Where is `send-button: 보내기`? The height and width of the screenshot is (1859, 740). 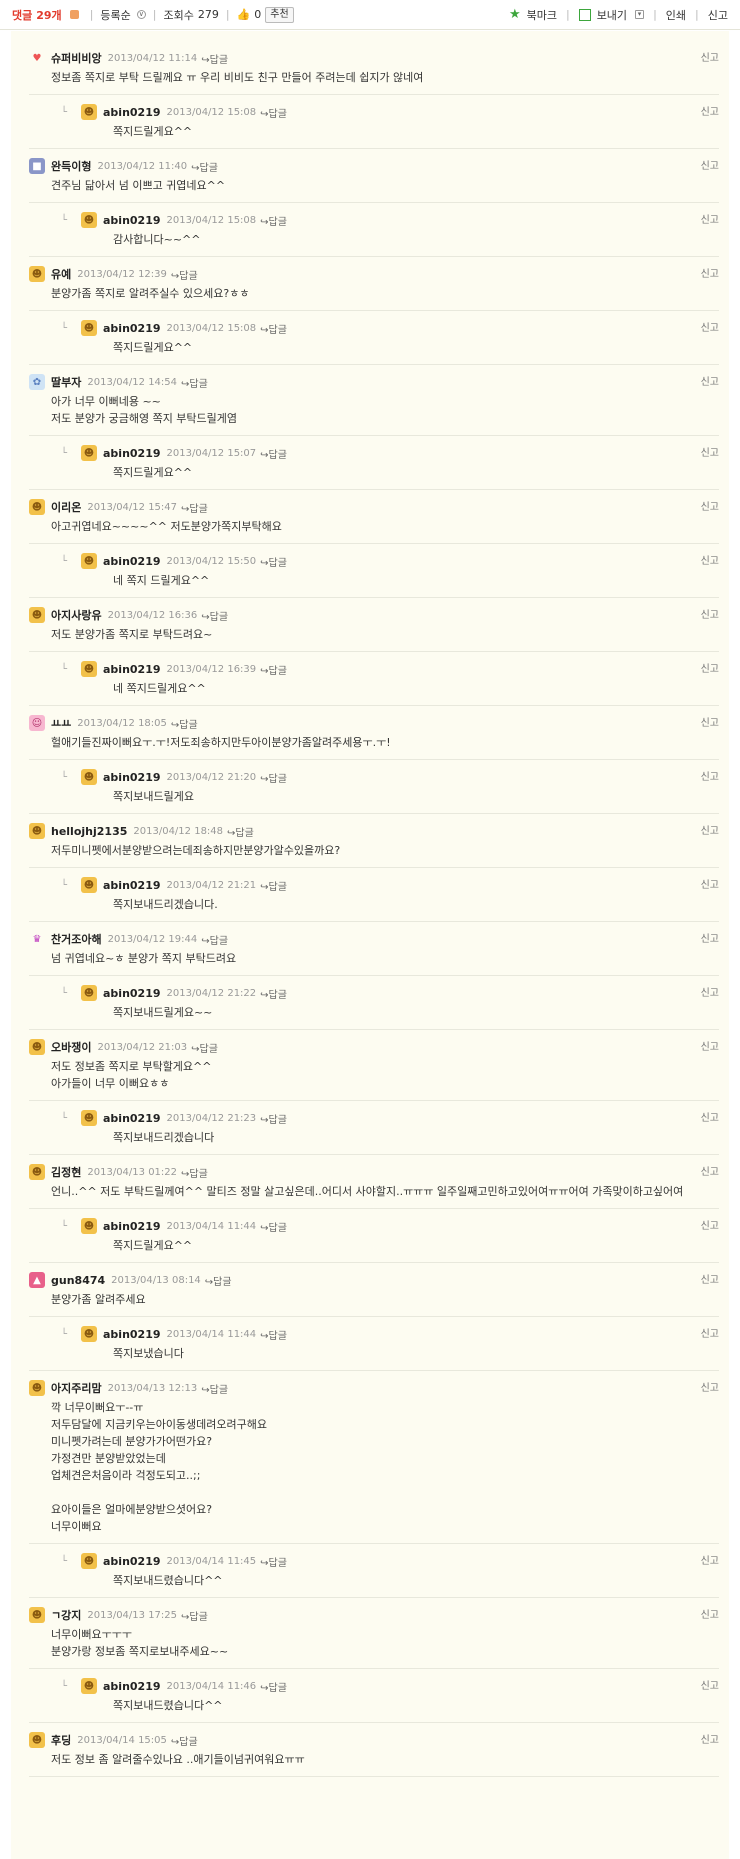
send-button: 보내기 is located at coordinates (612, 15).